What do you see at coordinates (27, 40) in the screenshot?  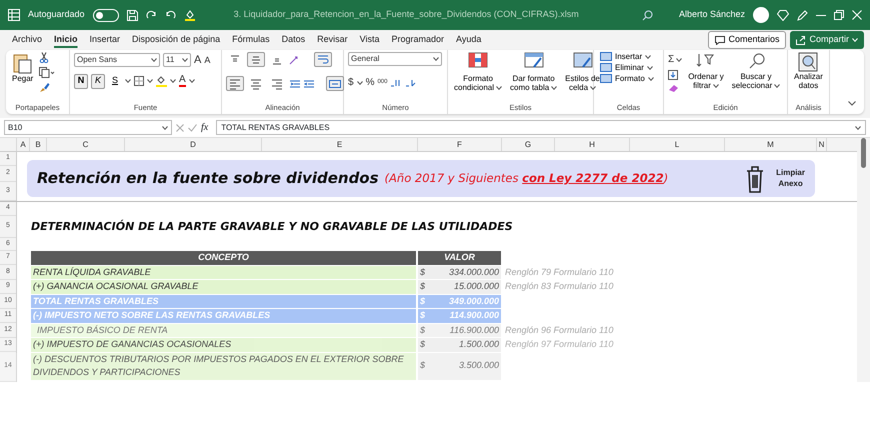 I see `menu-tab: Archivo` at bounding box center [27, 40].